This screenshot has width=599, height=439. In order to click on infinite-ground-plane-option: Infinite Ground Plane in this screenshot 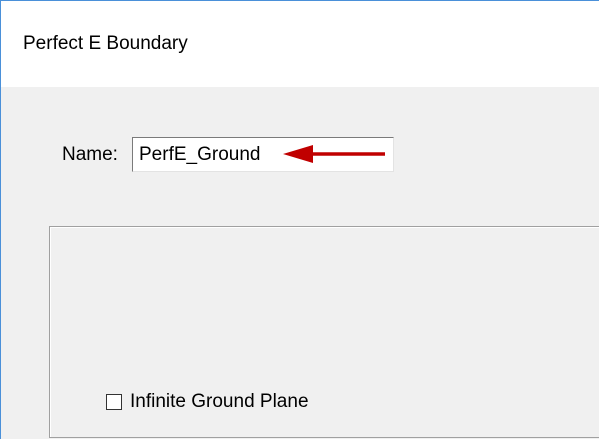, I will do `click(207, 402)`.